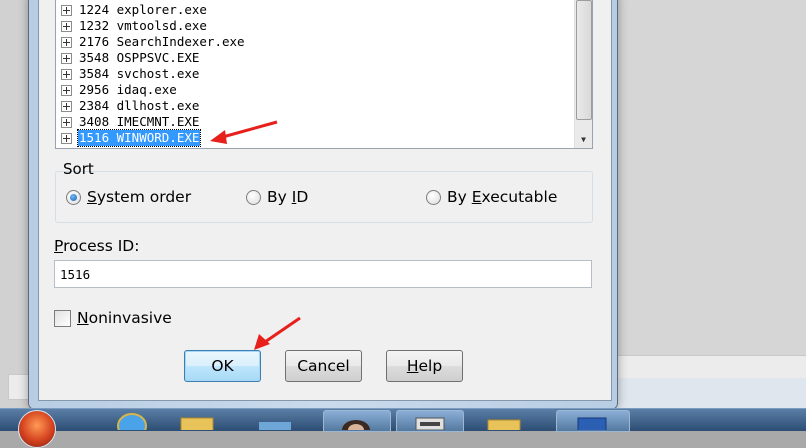  I want to click on process-label: 2384 dllhost.exe, so click(139, 105).